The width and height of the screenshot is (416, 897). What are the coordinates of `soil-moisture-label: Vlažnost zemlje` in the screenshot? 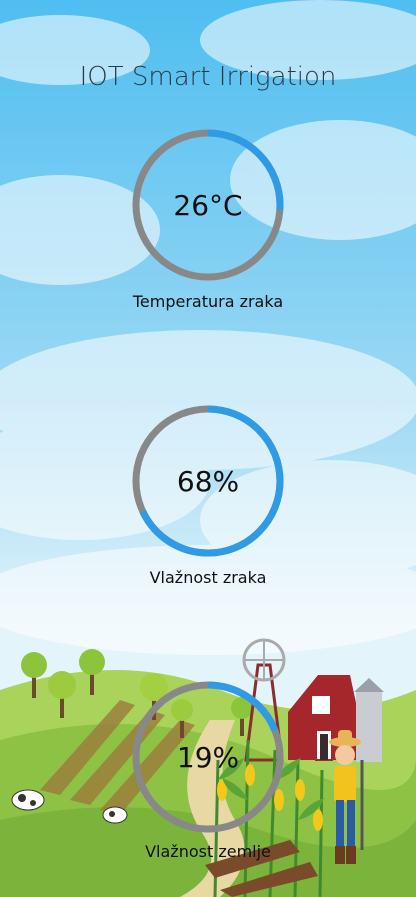 It's located at (208, 851).